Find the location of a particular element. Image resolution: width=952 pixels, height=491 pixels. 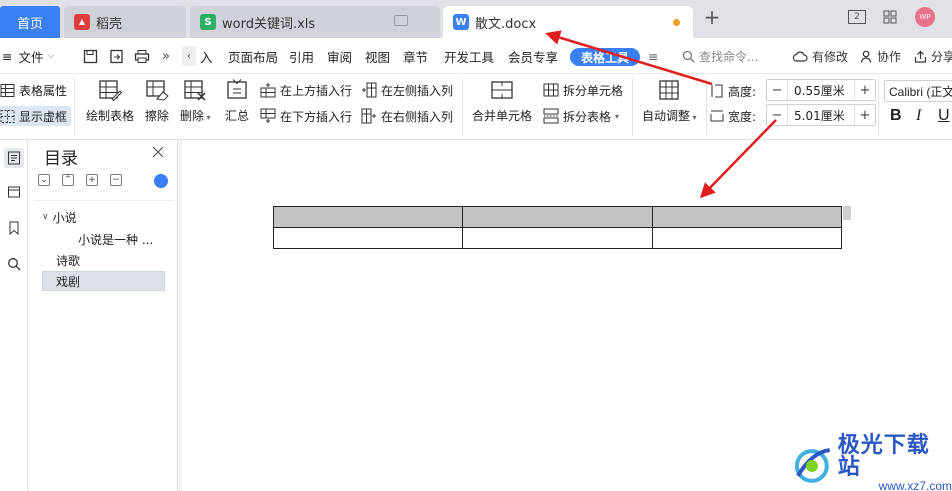

menu-file: ≡ 文件 ⌵ is located at coordinates (28, 56).